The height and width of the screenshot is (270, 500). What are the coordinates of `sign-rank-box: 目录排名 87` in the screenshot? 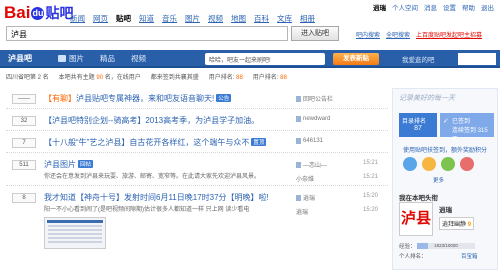 It's located at (418, 125).